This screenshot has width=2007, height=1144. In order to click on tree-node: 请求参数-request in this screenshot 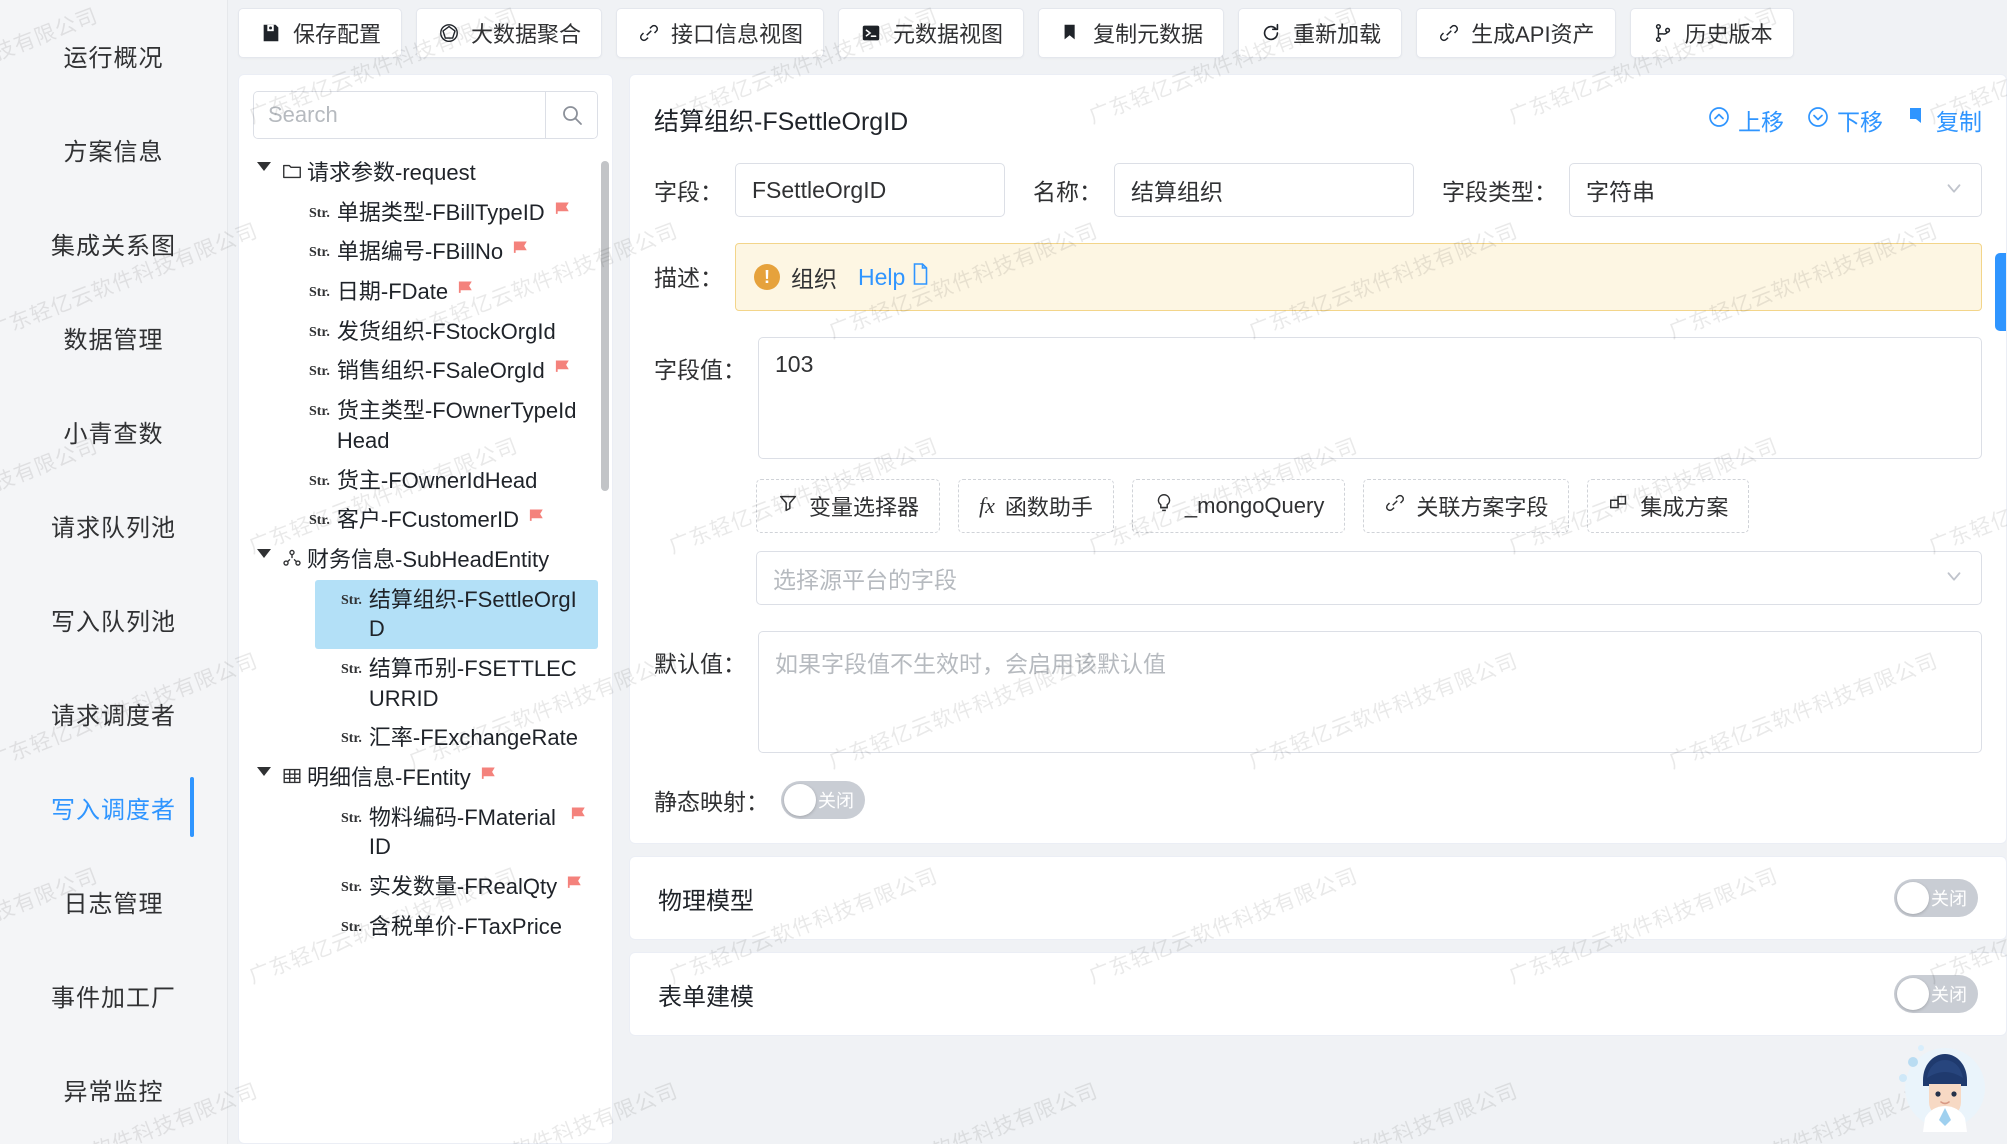, I will do `click(424, 173)`.